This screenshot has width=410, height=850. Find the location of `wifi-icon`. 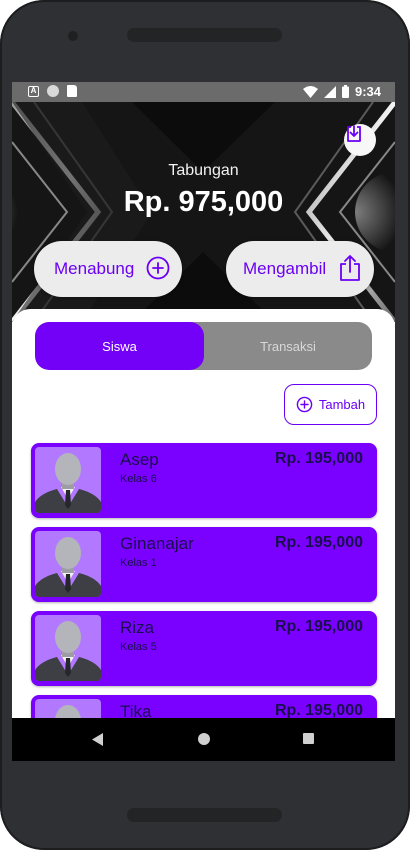

wifi-icon is located at coordinates (310, 91).